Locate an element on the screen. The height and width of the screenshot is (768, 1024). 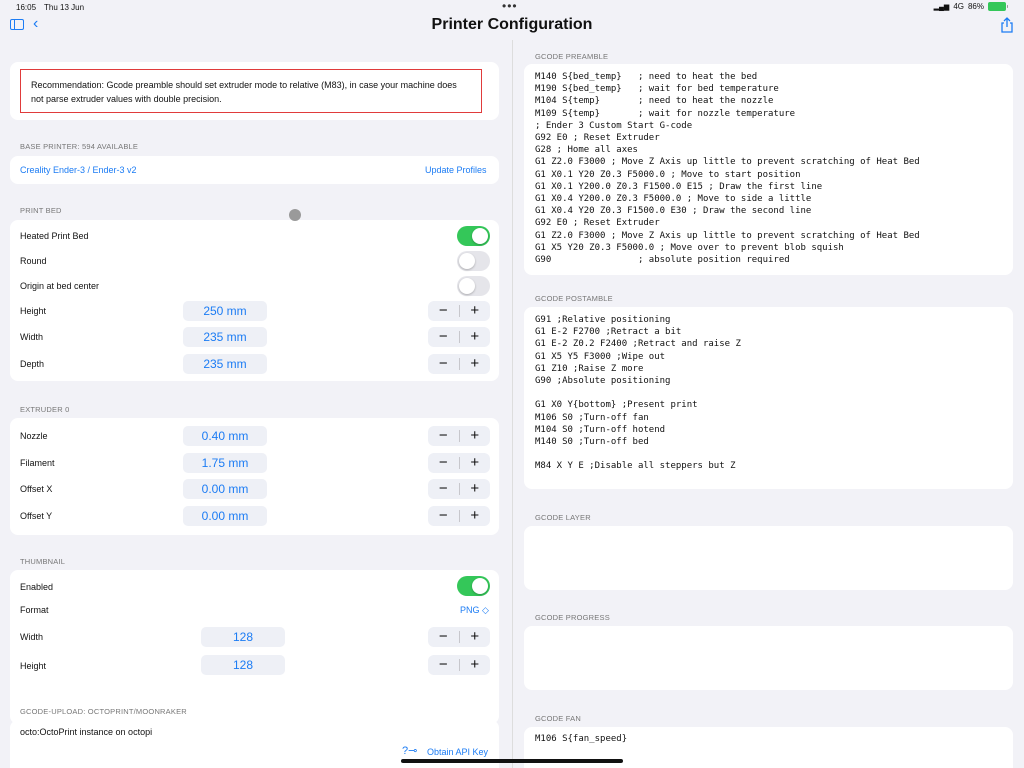
obtain-api-key-button: Obtain API Key is located at coordinates (457, 752).